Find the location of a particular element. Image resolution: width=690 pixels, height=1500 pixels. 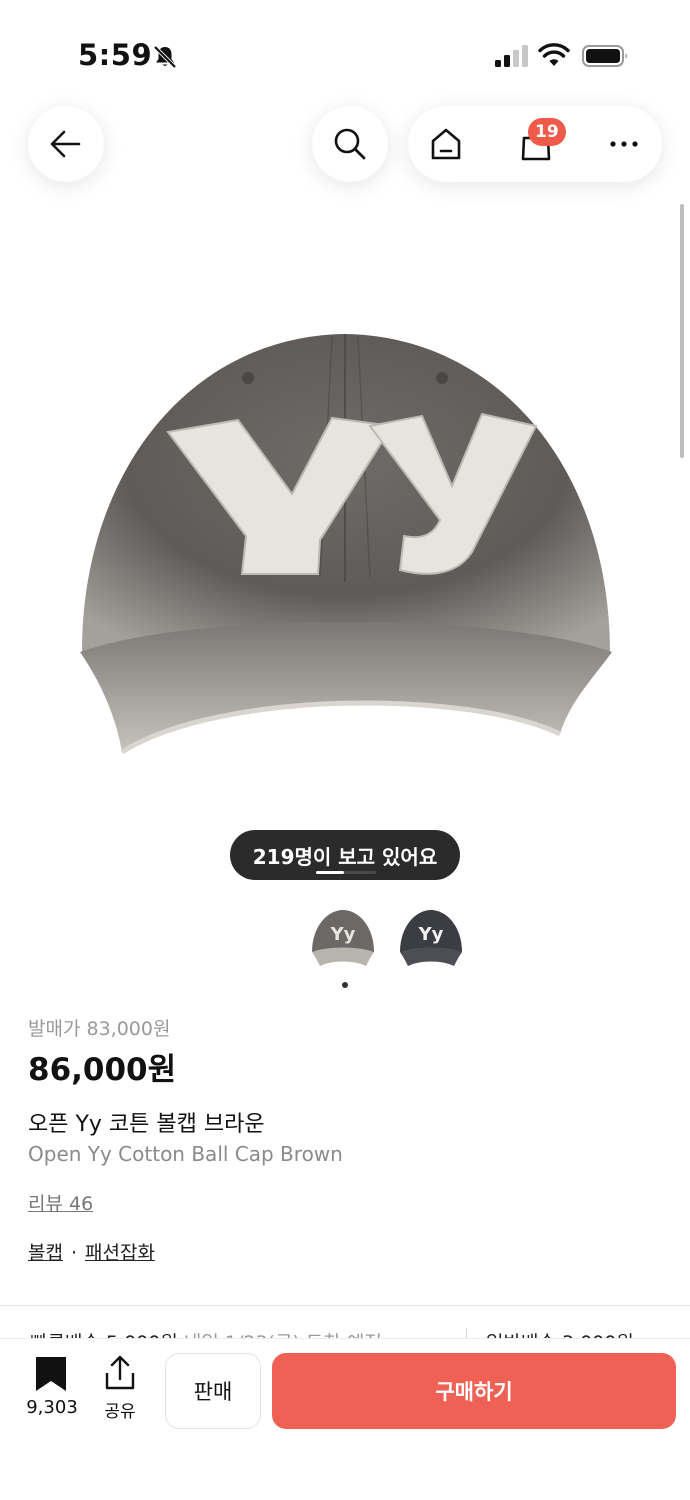

bell-slash-icon is located at coordinates (165, 57).